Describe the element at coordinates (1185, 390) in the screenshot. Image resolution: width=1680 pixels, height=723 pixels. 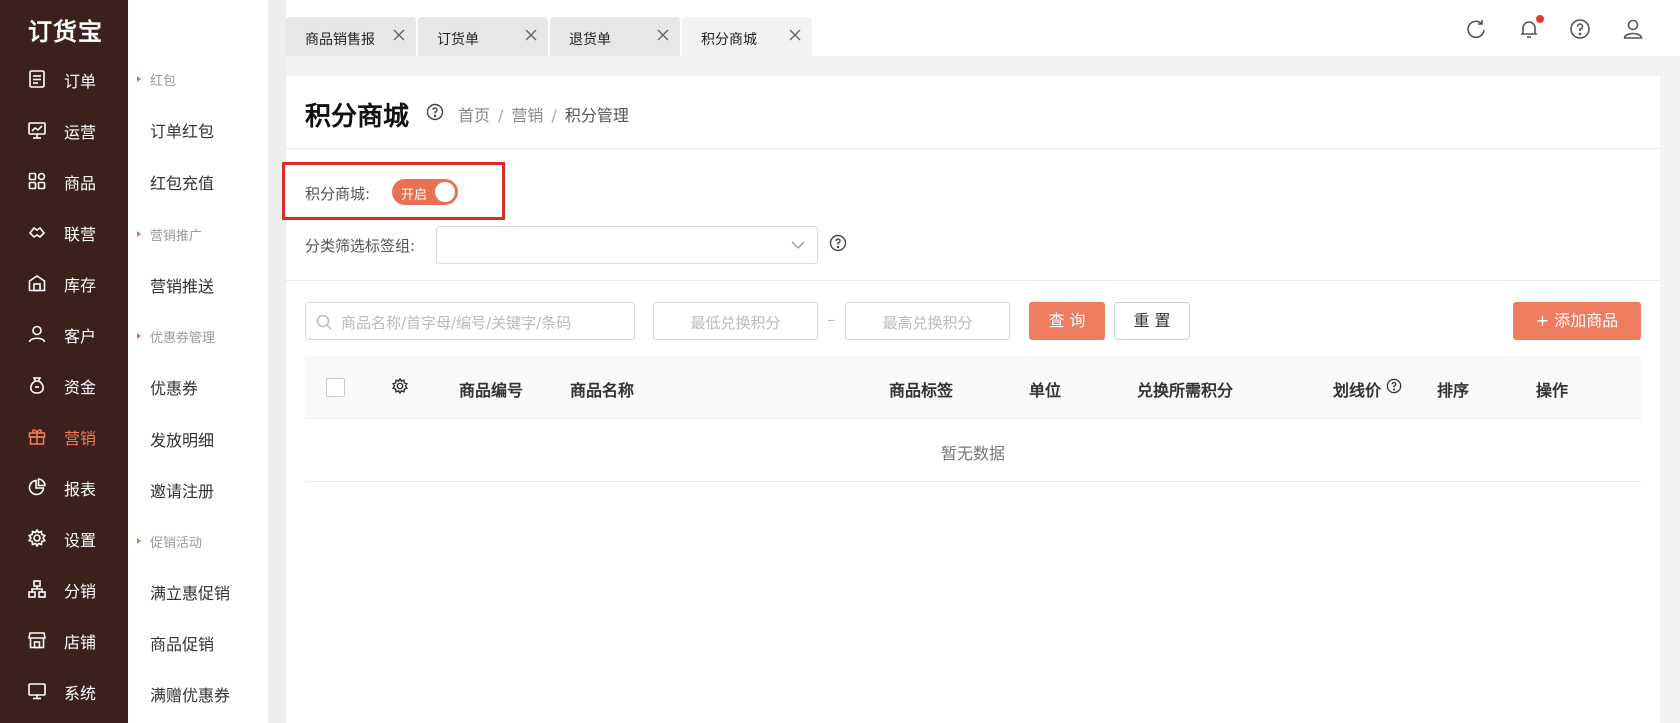
I see `column-header-points-required: 兑换所需积分` at that location.